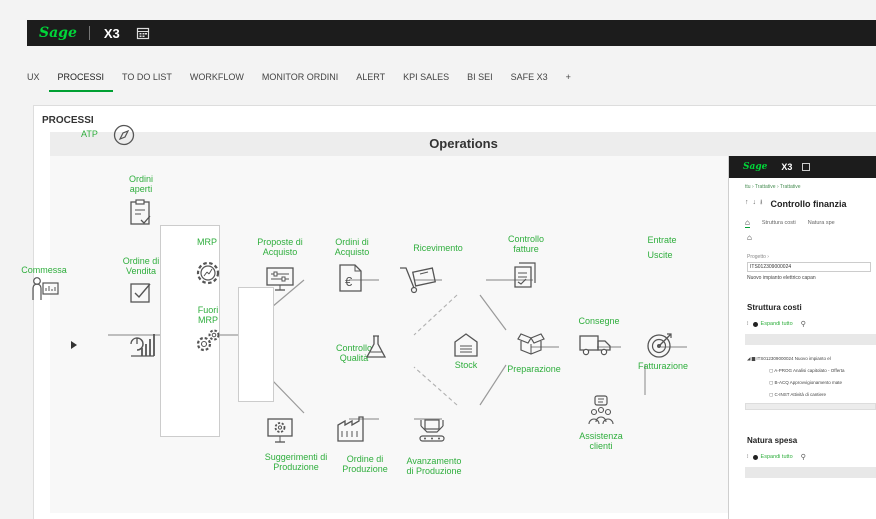 The height and width of the screenshot is (519, 876). I want to click on inset-field-description: Nuovo impianto elettrico capan, so click(781, 278).